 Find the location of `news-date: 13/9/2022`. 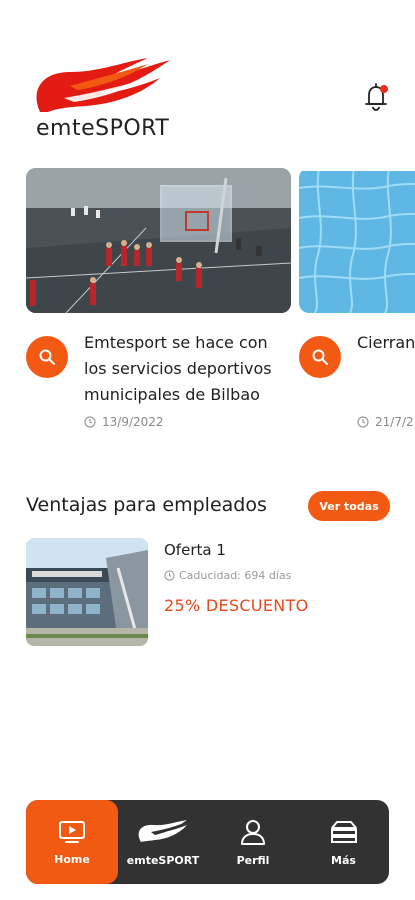

news-date: 13/9/2022 is located at coordinates (124, 422).